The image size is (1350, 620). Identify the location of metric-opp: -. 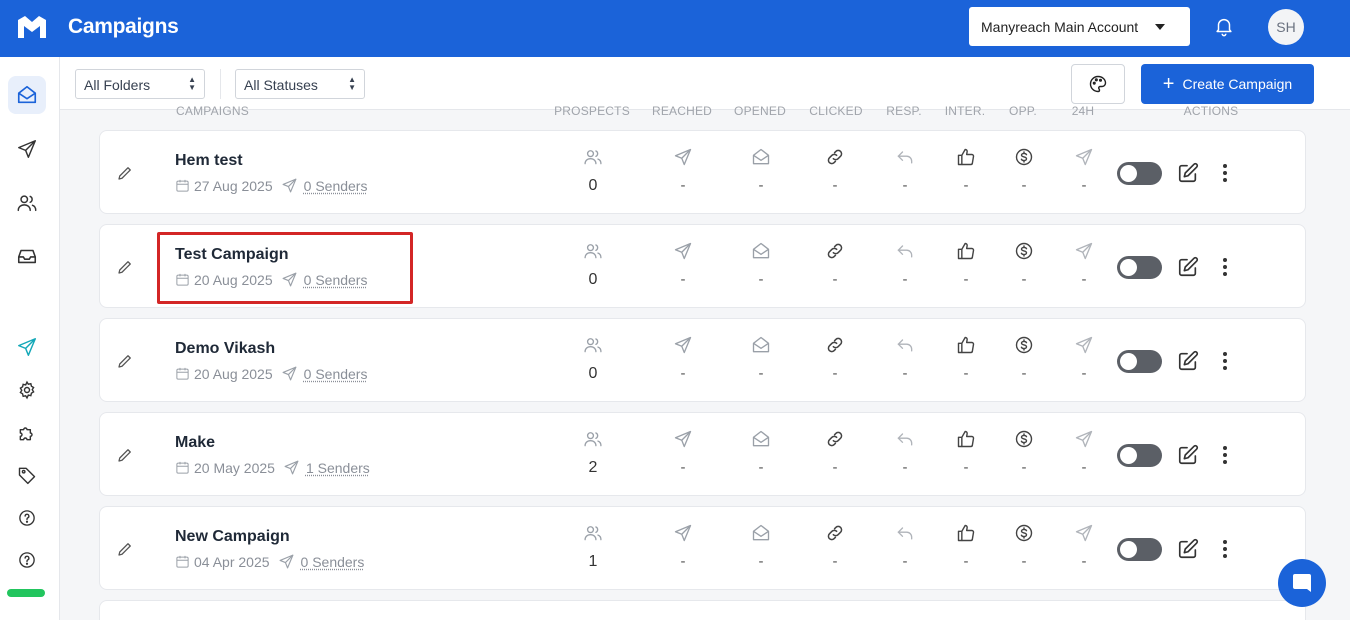
(1024, 373).